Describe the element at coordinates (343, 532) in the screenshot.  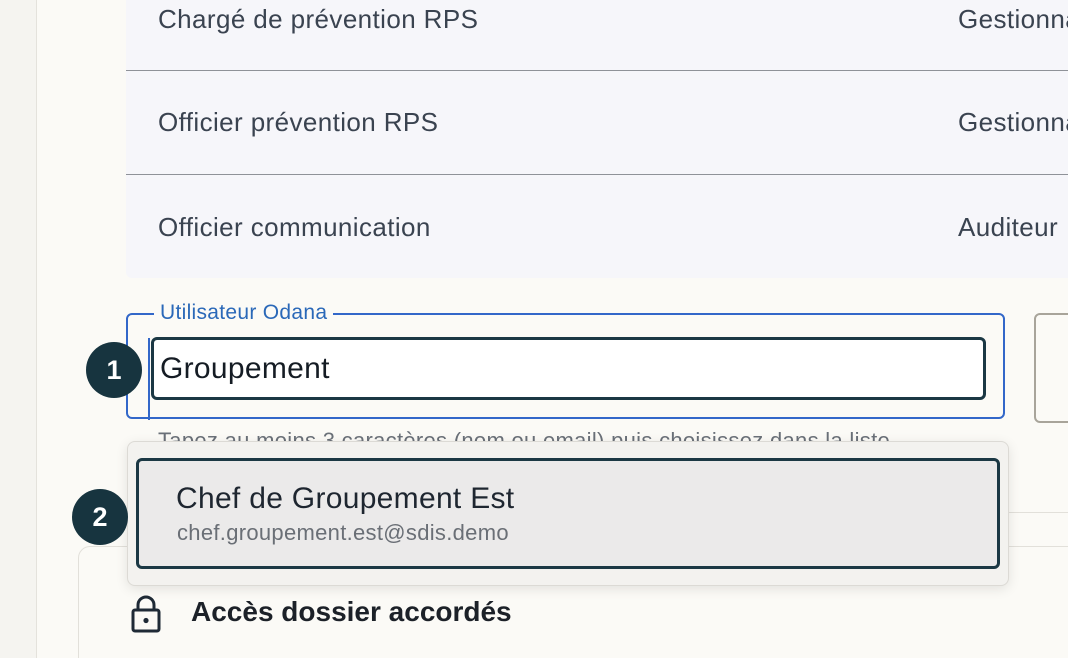
I see `option-email: chef.groupement.est@sdis.demo` at that location.